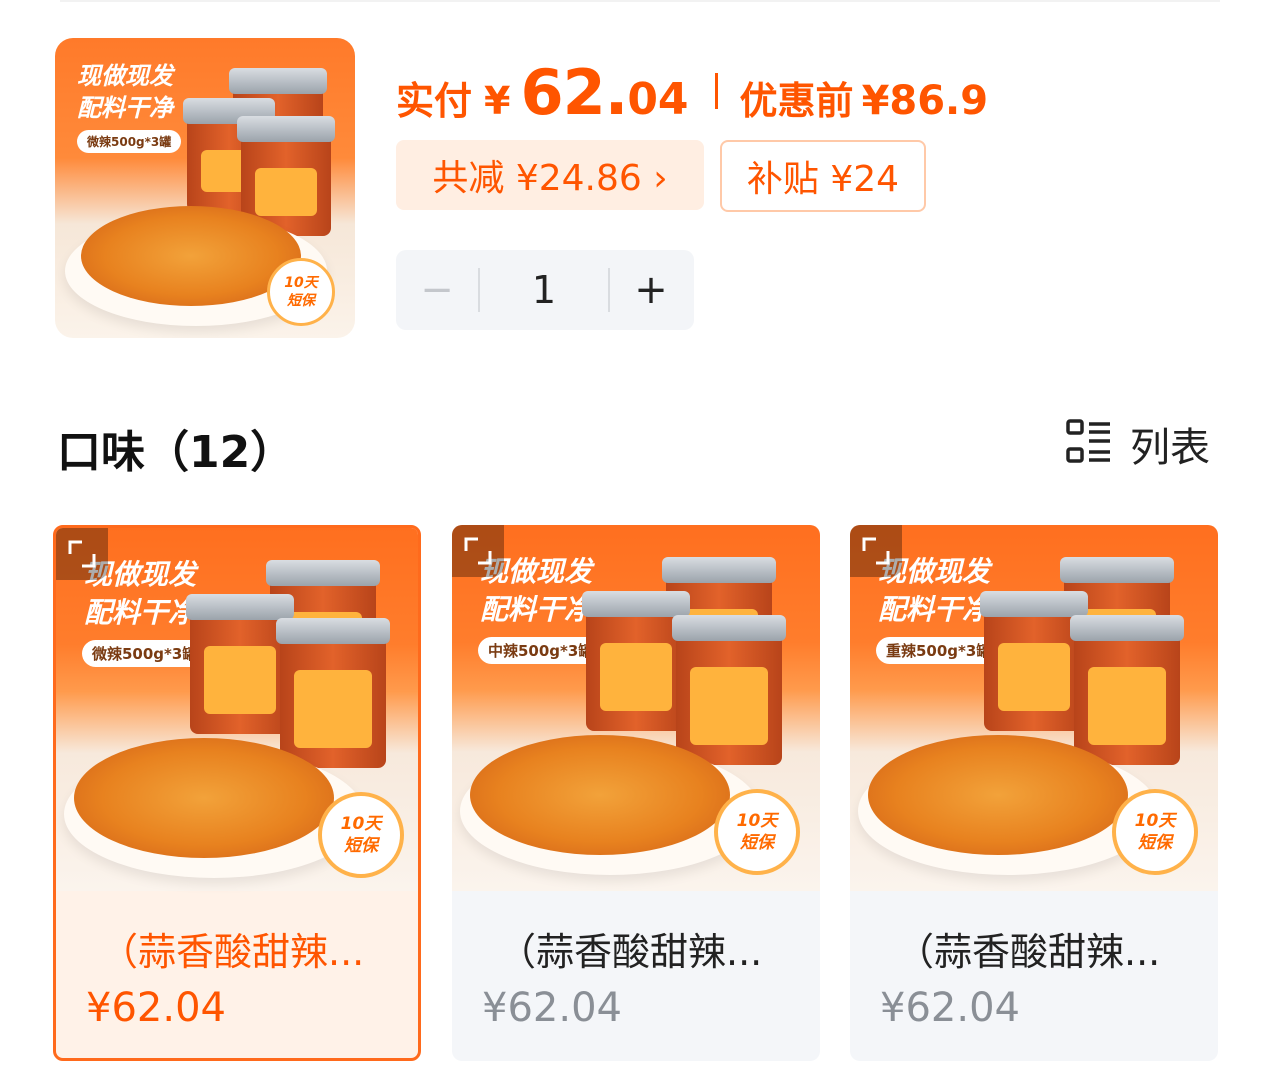  I want to click on price-decimal: 04, so click(658, 99).